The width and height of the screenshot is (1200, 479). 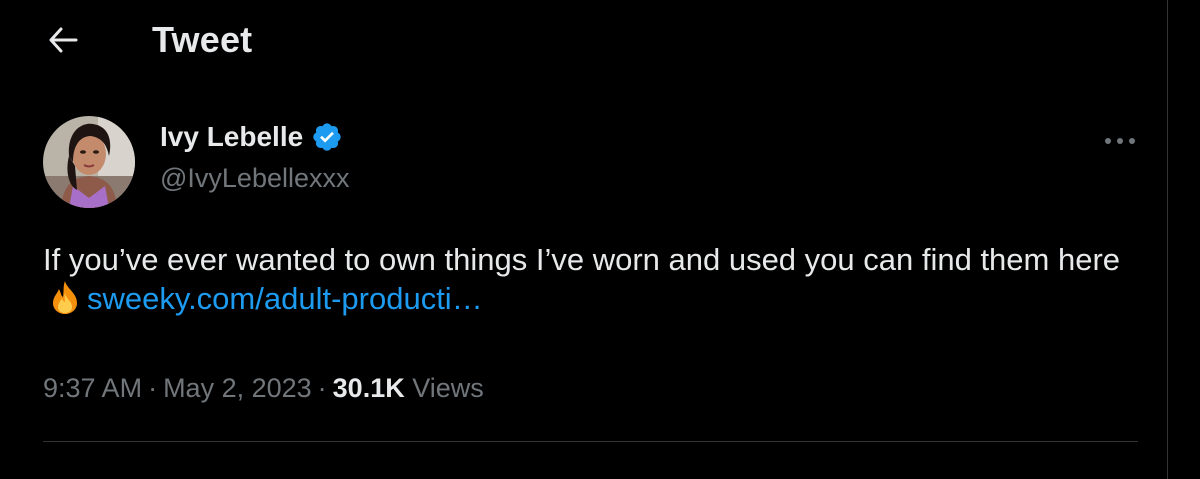 I want to click on avatar, so click(x=89, y=162).